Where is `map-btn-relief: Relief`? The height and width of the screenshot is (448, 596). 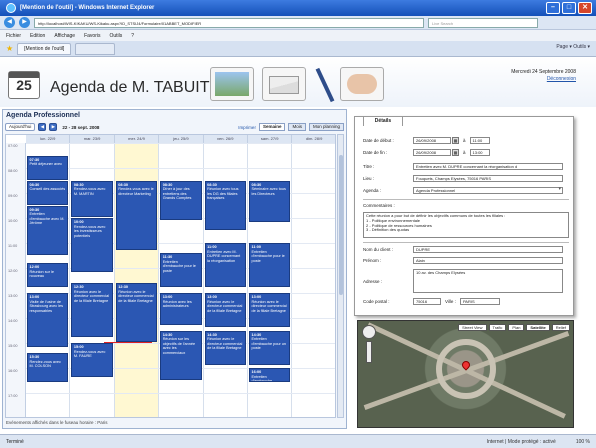
map-btn-relief: Relief is located at coordinates (560, 327).